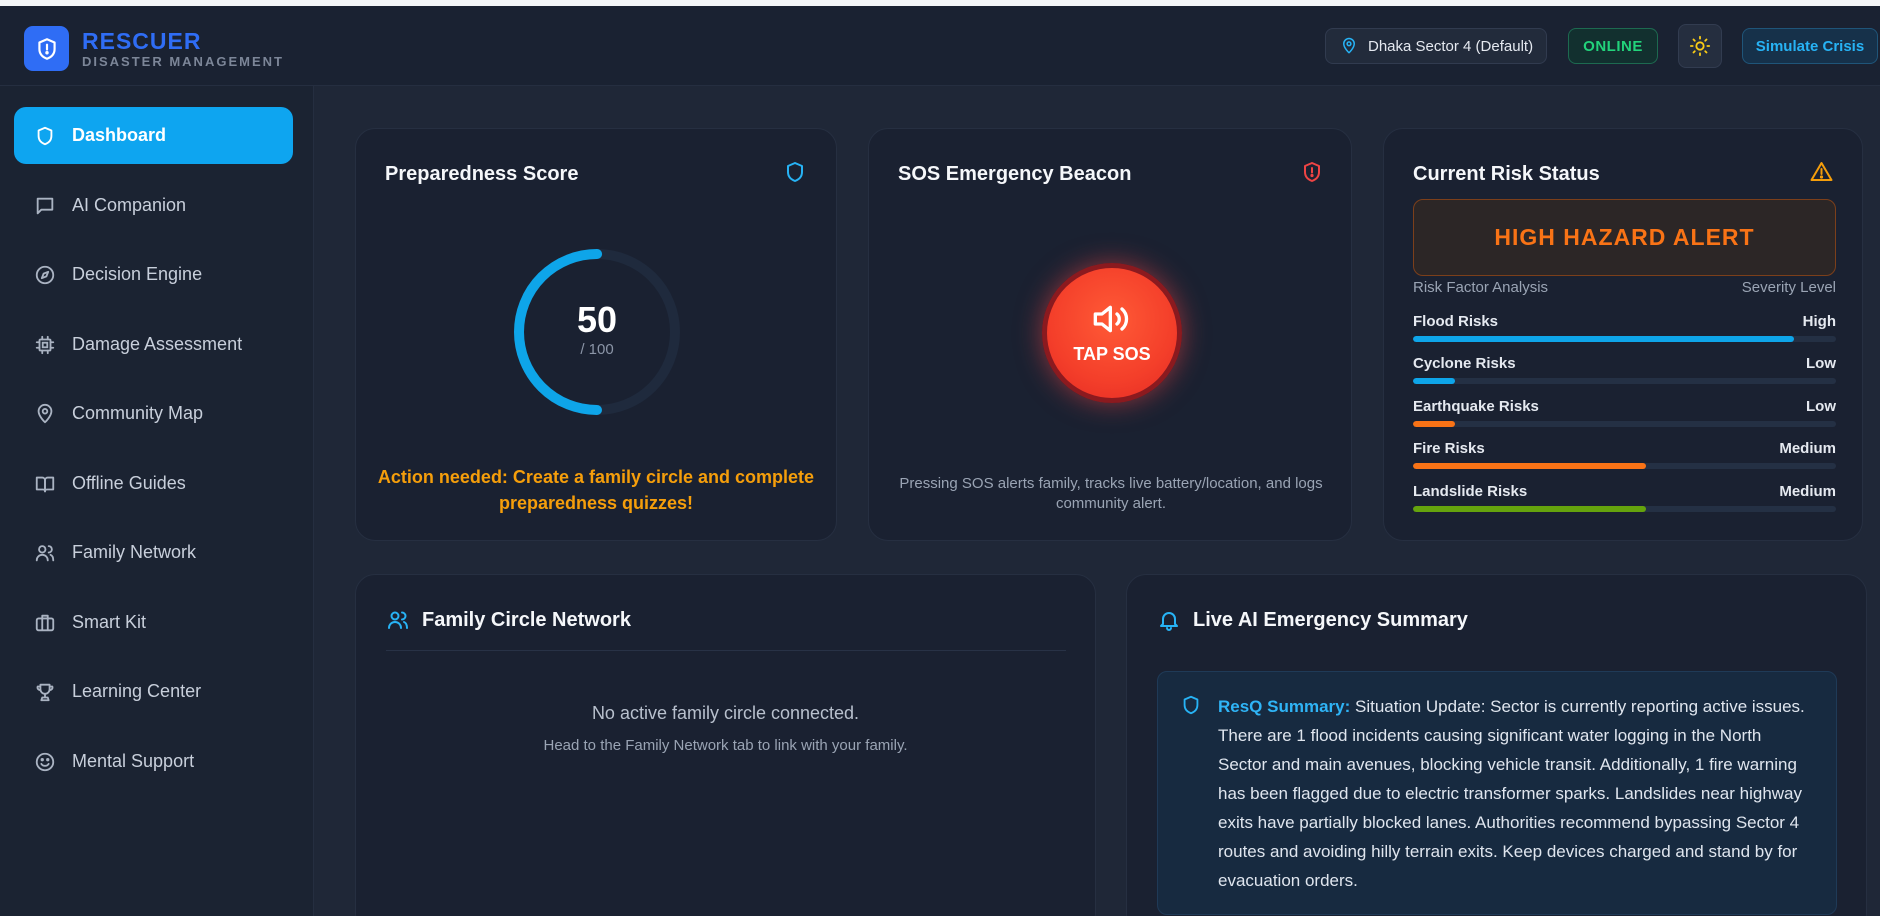 The width and height of the screenshot is (1880, 916). I want to click on online-status-badge: ONLINE, so click(1613, 46).